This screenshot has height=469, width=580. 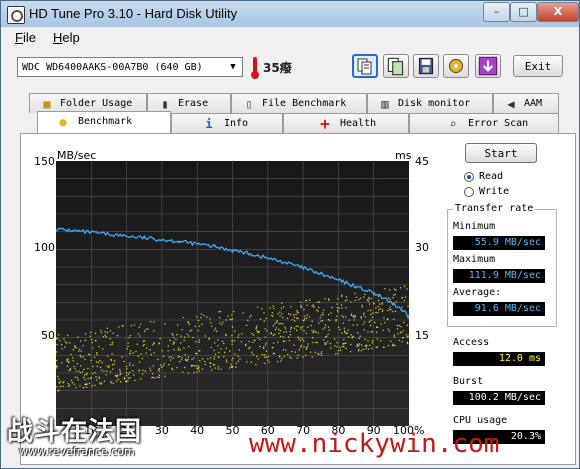 What do you see at coordinates (456, 66) in the screenshot?
I see `options-button` at bounding box center [456, 66].